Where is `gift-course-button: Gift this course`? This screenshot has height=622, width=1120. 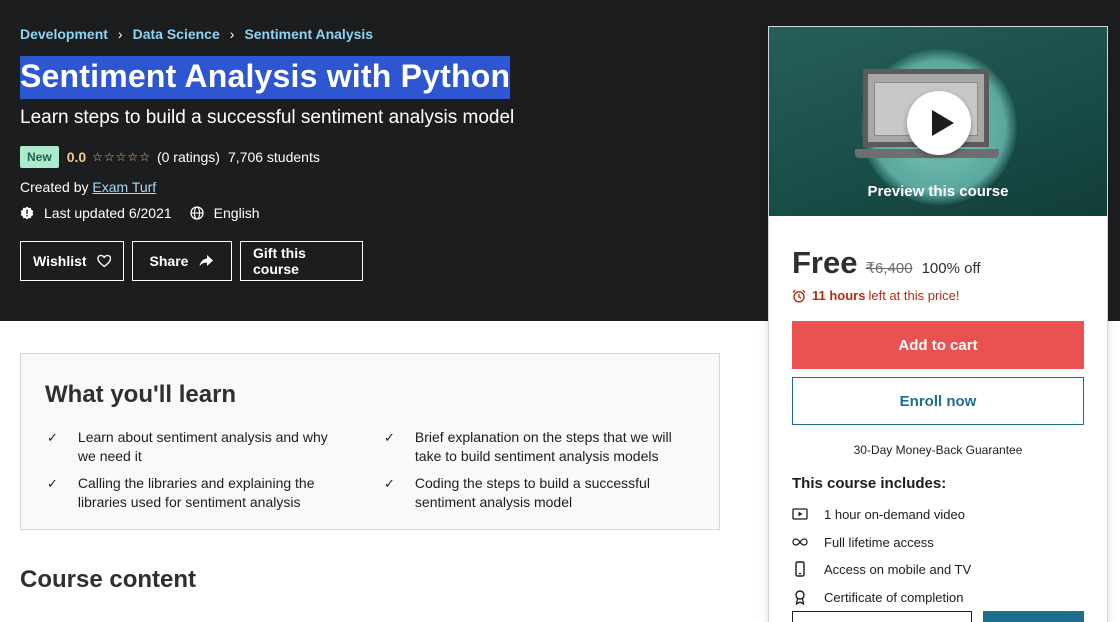
gift-course-button: Gift this course is located at coordinates (301, 261).